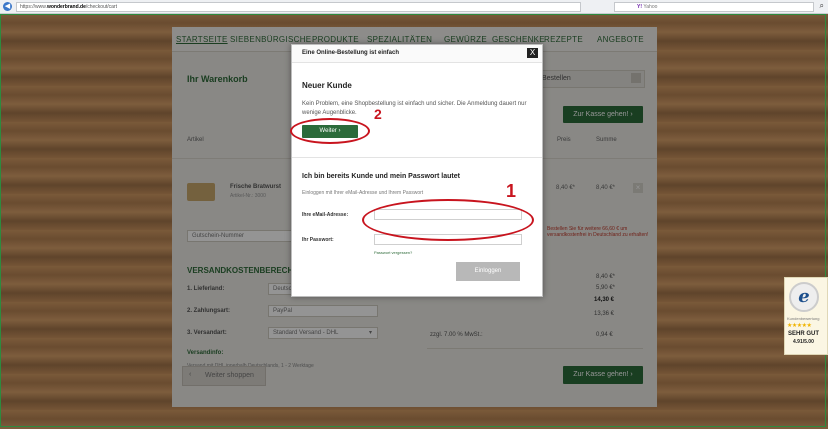 This screenshot has height=429, width=828. Describe the element at coordinates (7, 6) in the screenshot. I see `back-arrow-icon: ◀` at that location.